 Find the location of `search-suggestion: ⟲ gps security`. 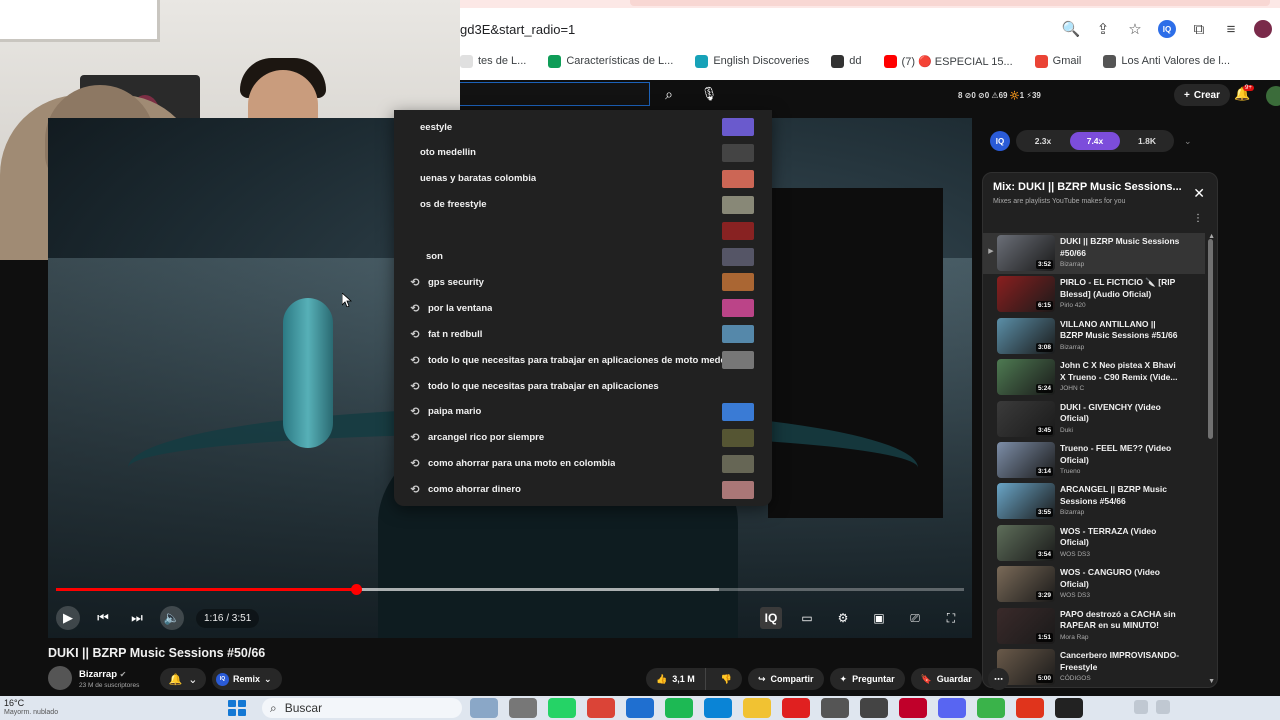

search-suggestion: ⟲ gps security is located at coordinates (583, 282).